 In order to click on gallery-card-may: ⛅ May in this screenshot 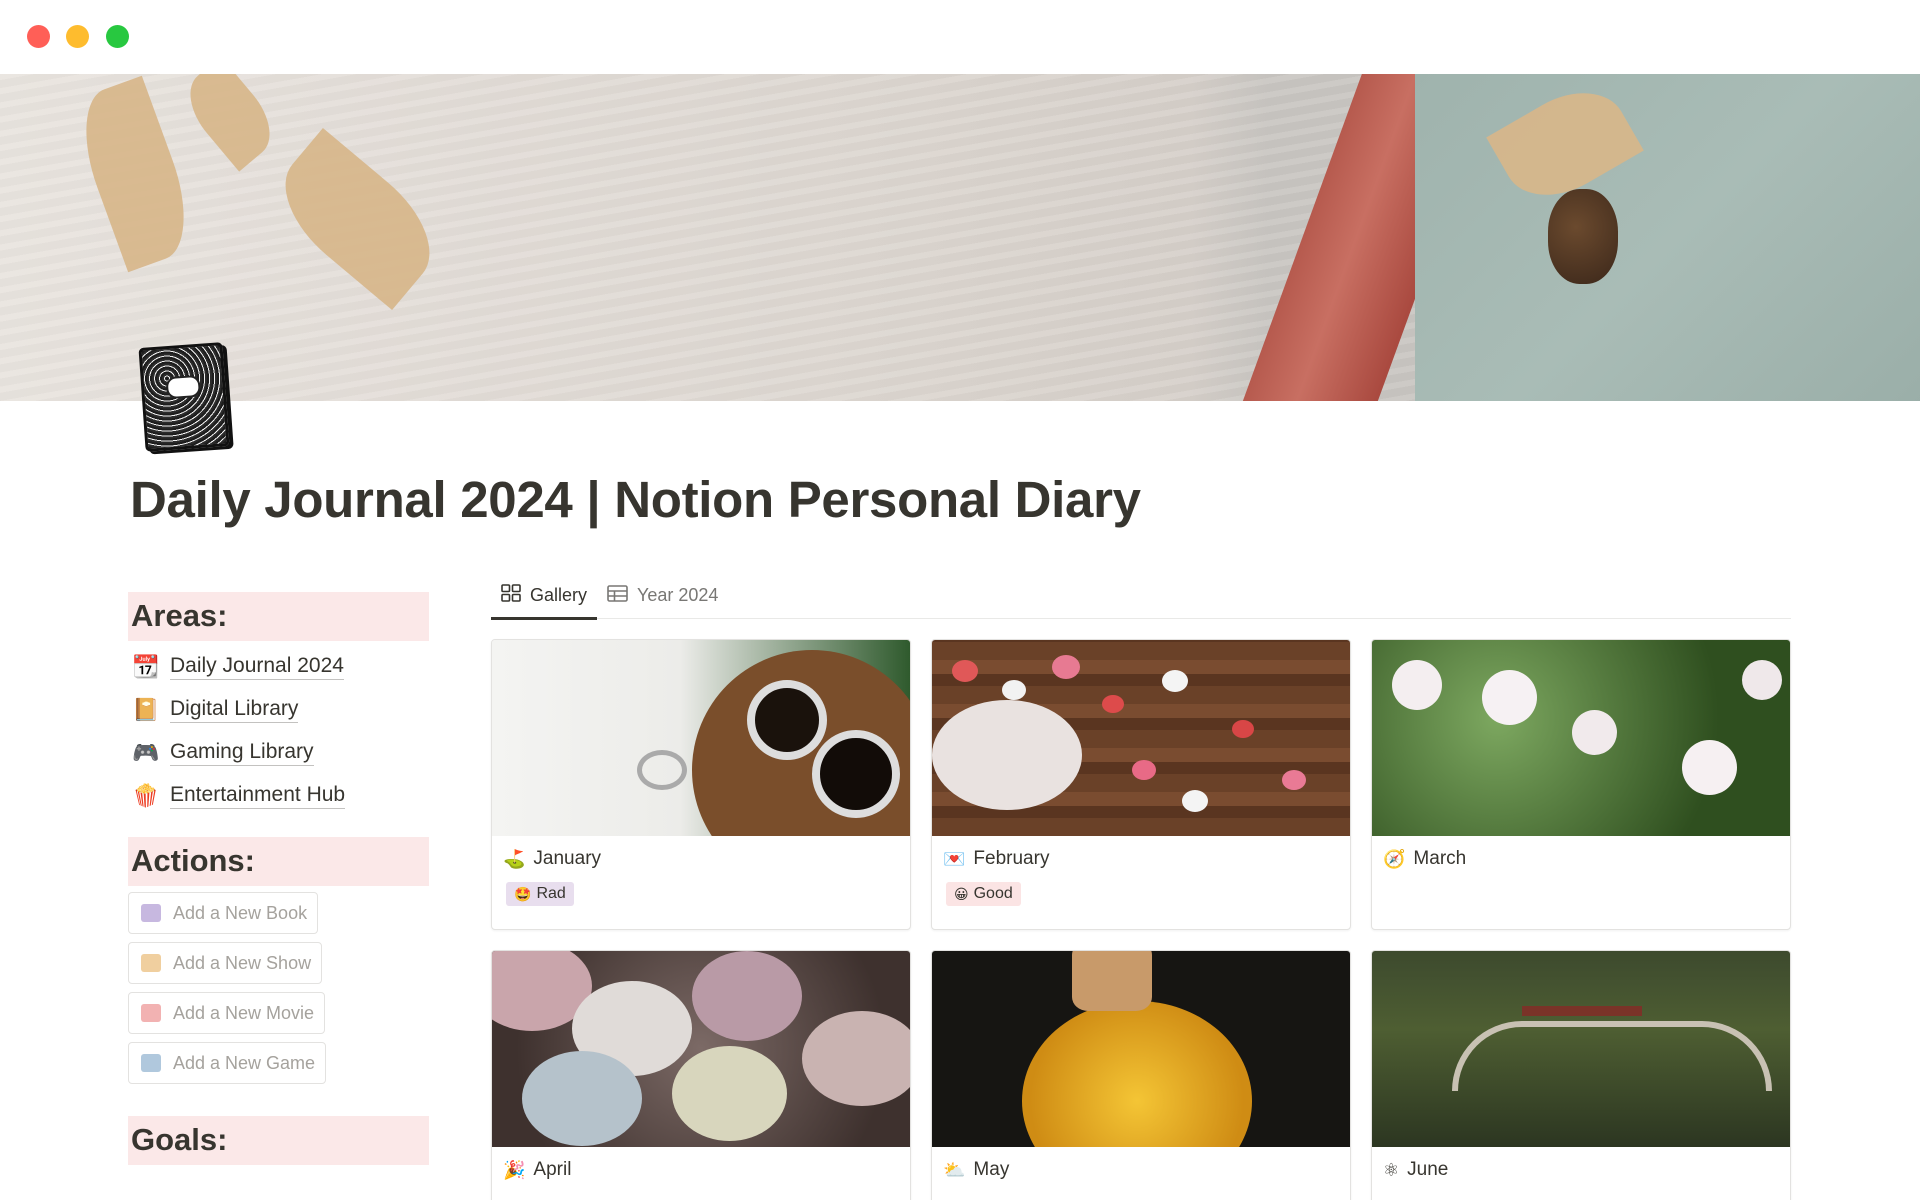, I will do `click(1141, 1075)`.